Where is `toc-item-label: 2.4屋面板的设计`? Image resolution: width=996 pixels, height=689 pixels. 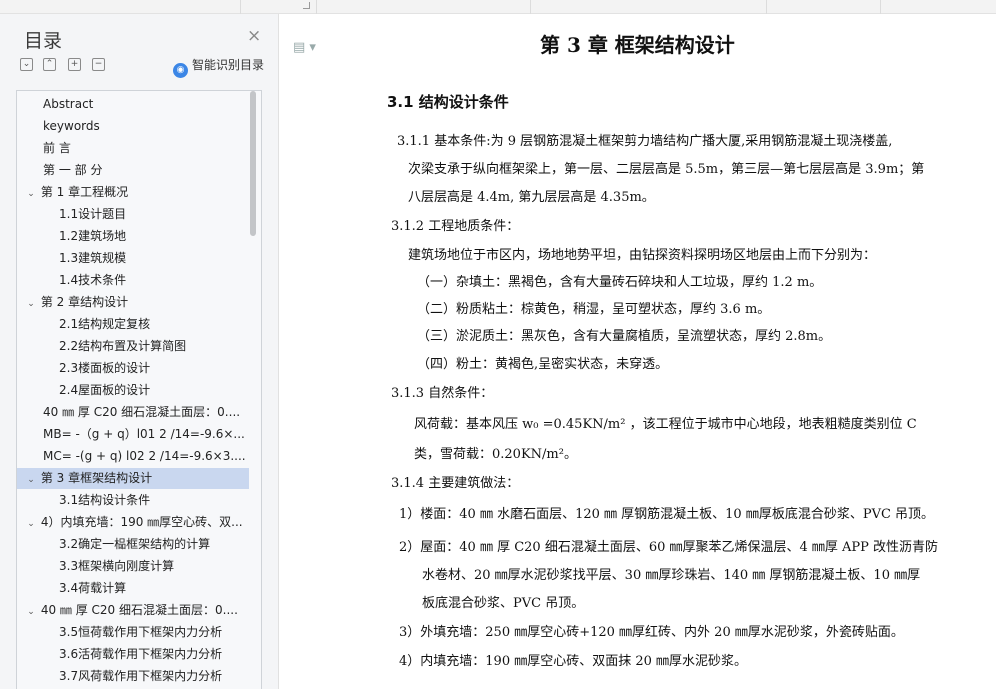
toc-item-label: 2.4屋面板的设计 is located at coordinates (105, 390).